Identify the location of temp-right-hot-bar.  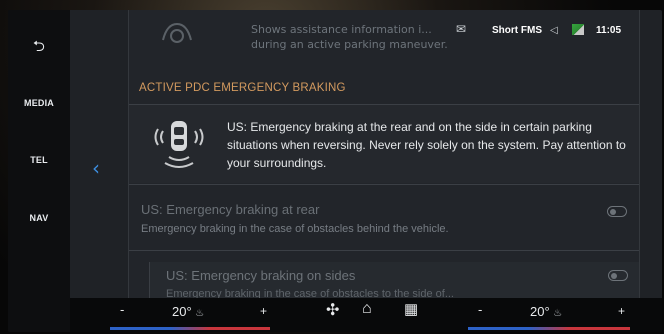
(600, 328).